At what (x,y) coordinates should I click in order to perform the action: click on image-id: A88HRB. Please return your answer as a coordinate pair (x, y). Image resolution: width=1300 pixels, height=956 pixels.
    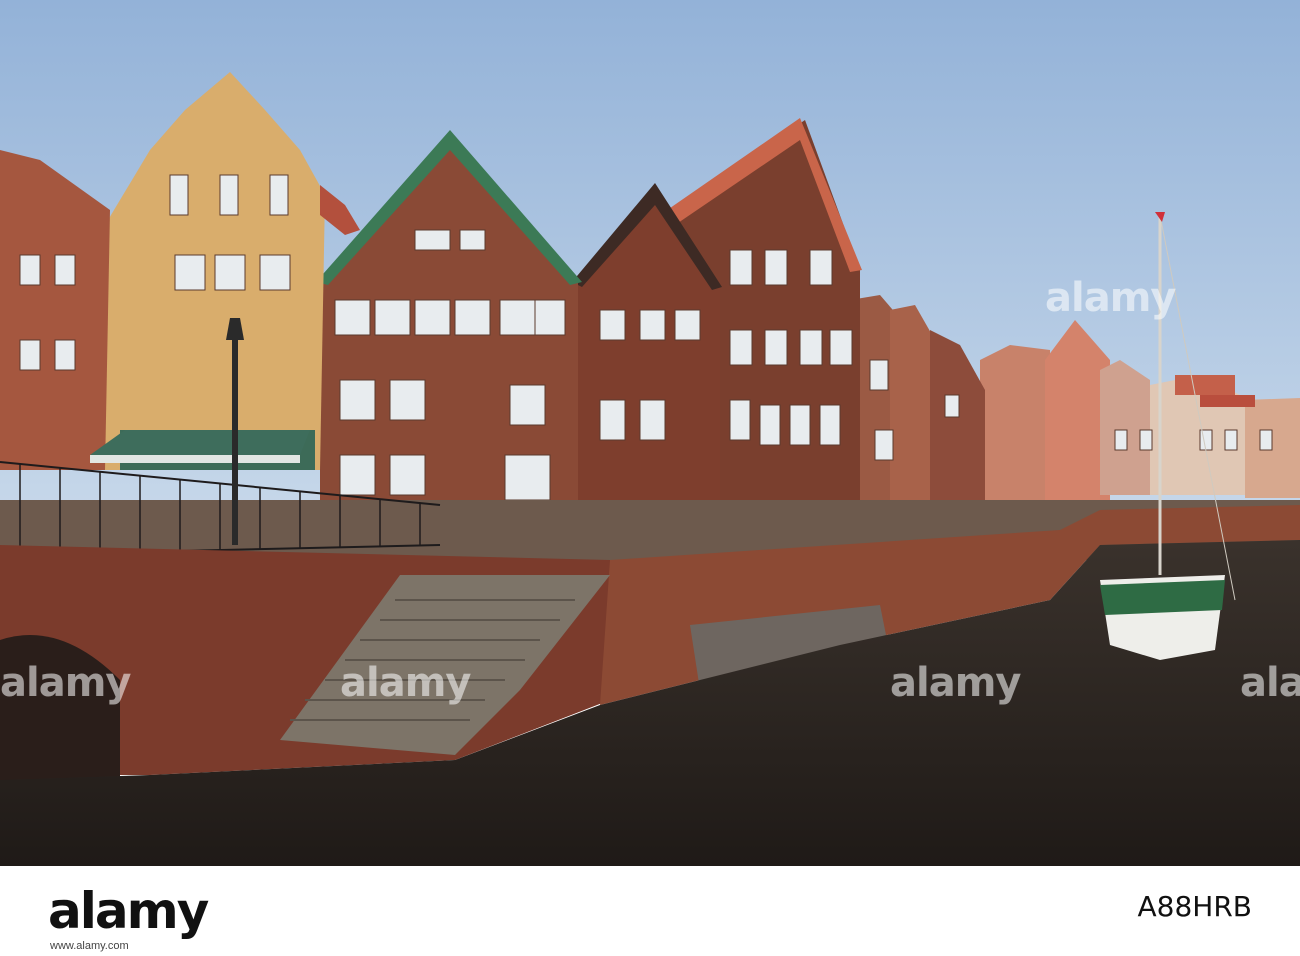
    Looking at the image, I should click on (1194, 906).